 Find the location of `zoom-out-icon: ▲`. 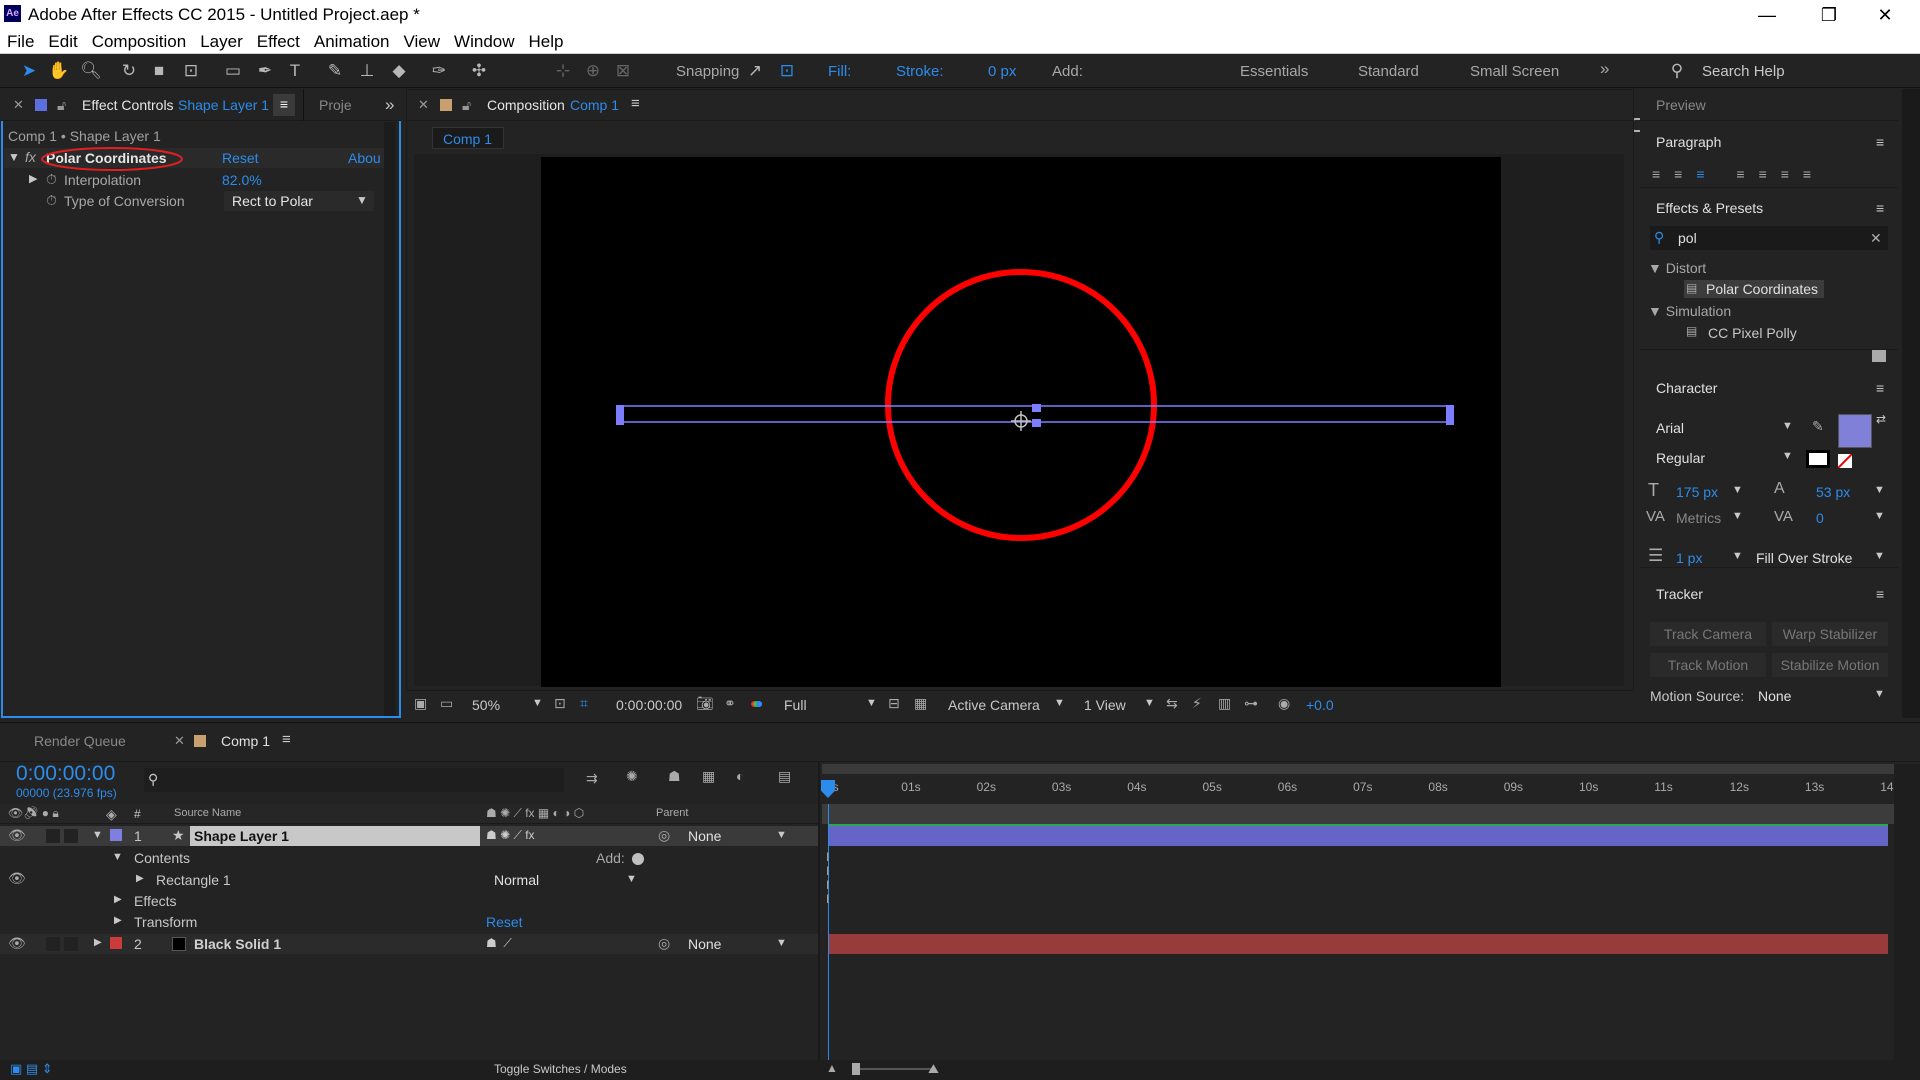

zoom-out-icon: ▲ is located at coordinates (832, 1068).